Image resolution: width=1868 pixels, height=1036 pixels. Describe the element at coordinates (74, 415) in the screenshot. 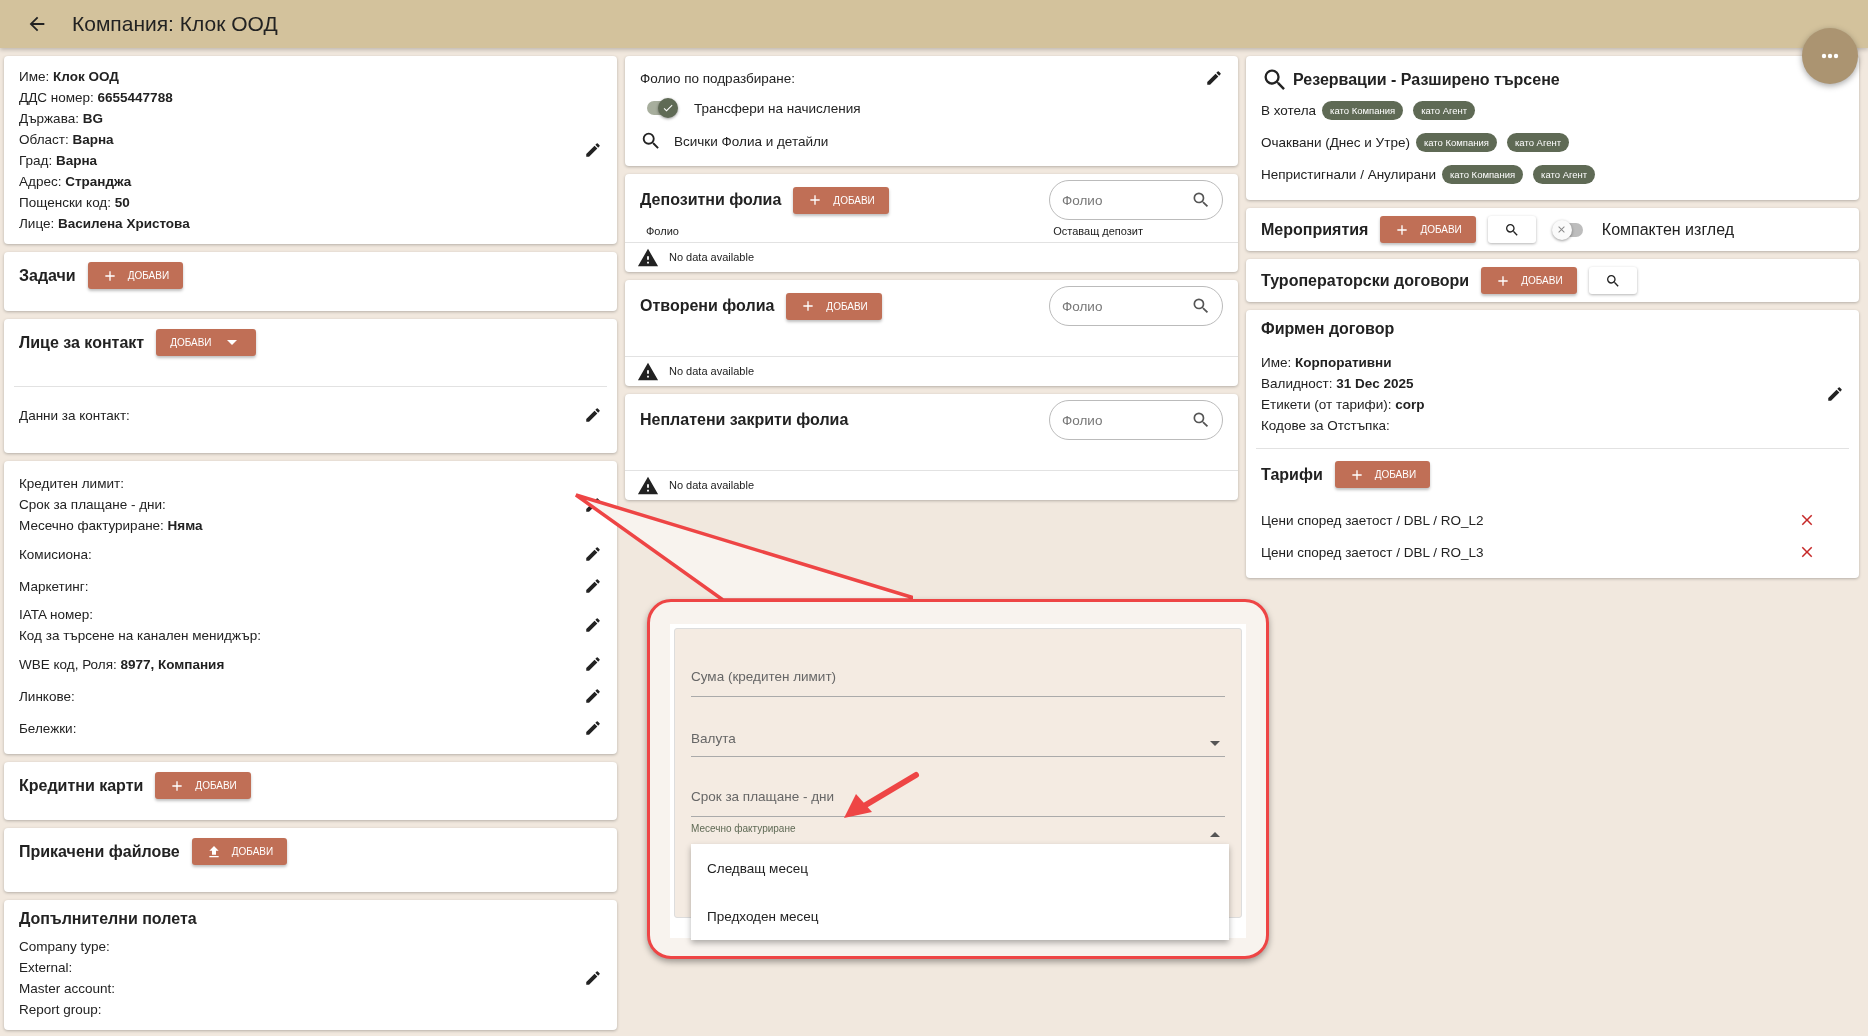

I see `contact-label: Данни за контакт:` at that location.